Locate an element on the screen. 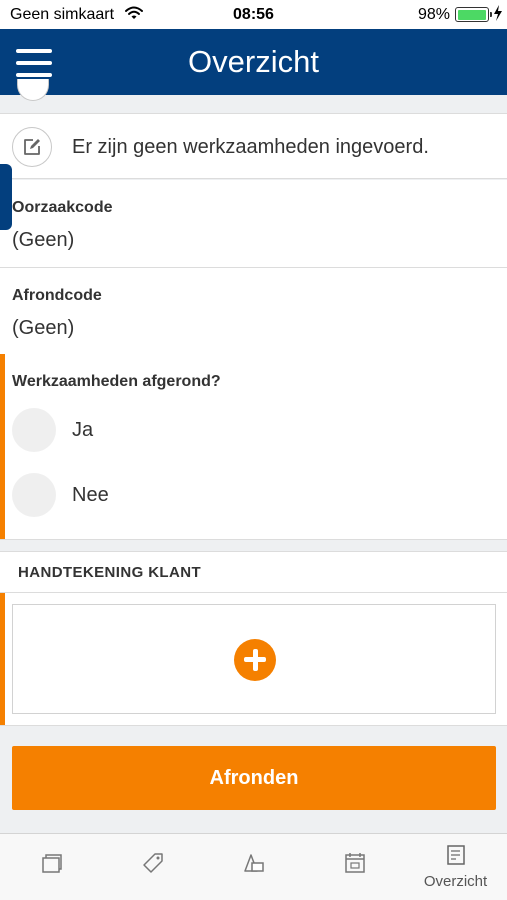 Image resolution: width=507 pixels, height=900 pixels. work-items-row: Er zijn geen werkzaamheden ingevoerd. is located at coordinates (253, 146).